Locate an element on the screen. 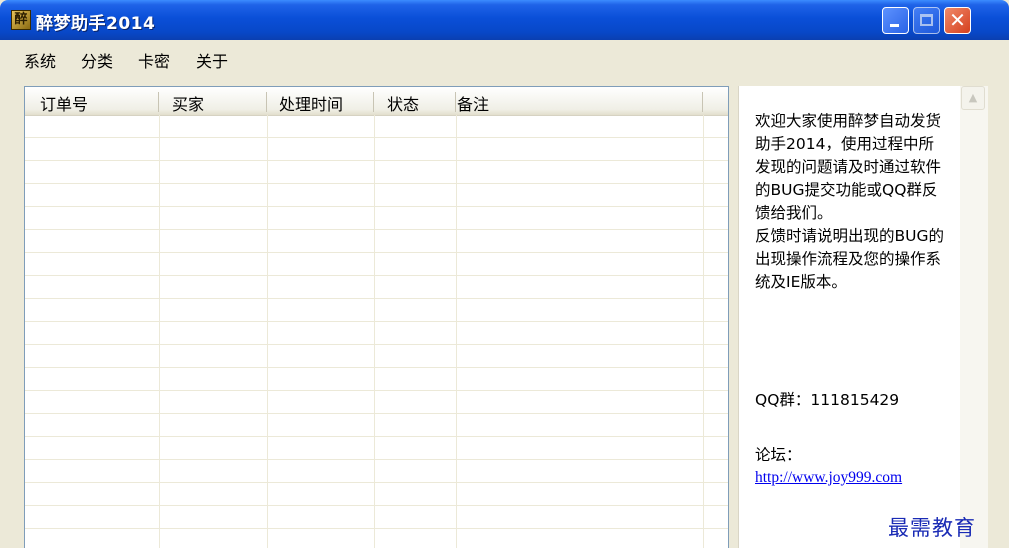  close-button: ✕ is located at coordinates (957, 20).